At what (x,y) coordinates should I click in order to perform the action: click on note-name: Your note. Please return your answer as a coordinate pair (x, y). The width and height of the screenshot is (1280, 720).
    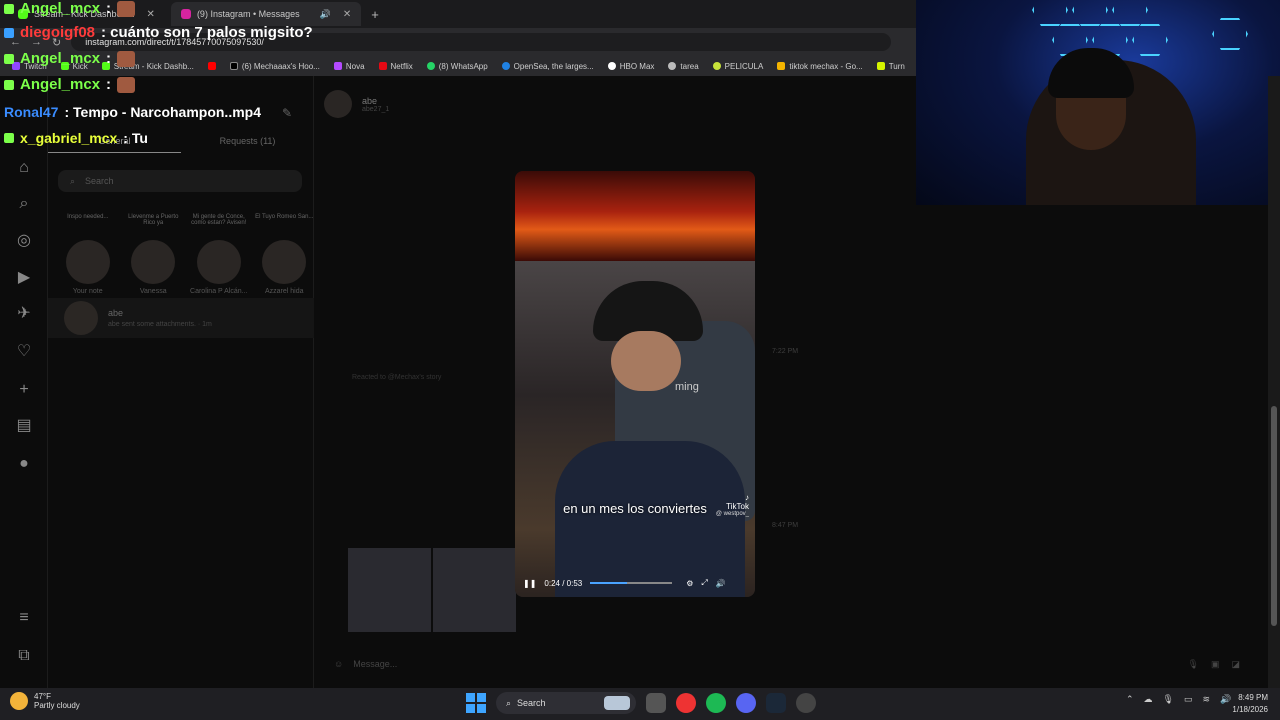
    Looking at the image, I should click on (87, 291).